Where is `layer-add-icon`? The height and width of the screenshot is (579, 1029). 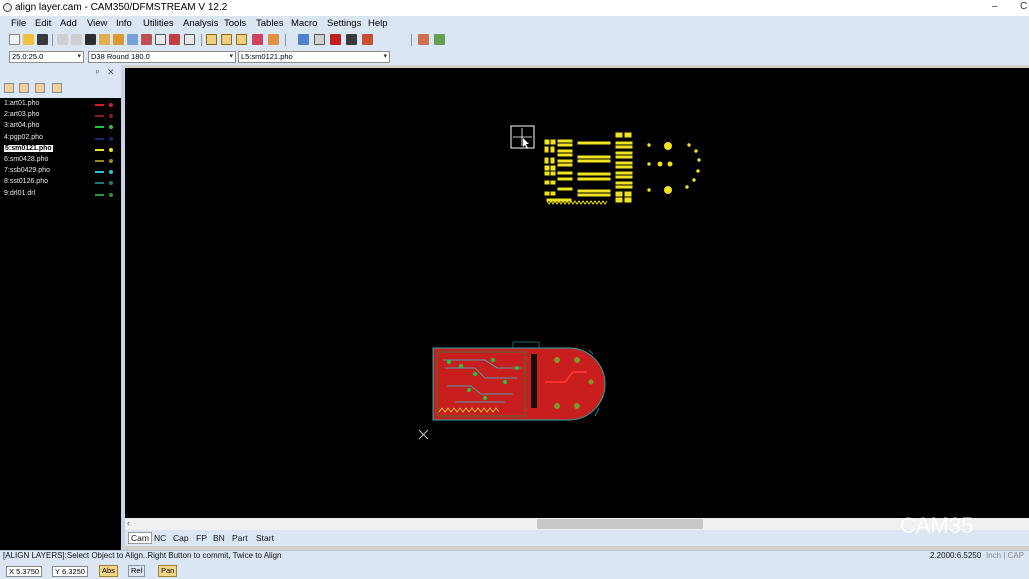 layer-add-icon is located at coordinates (24, 88).